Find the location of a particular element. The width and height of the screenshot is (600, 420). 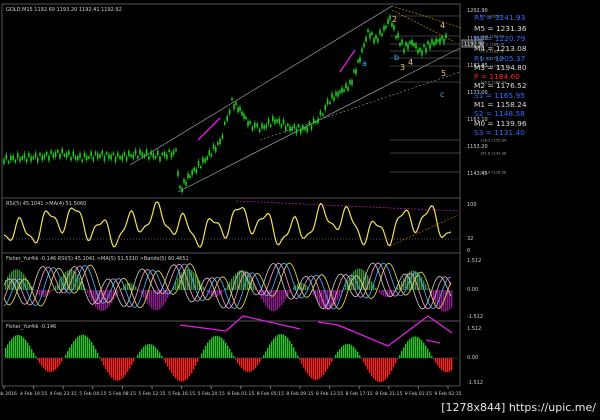

wave-label: c is located at coordinates (442, 94).